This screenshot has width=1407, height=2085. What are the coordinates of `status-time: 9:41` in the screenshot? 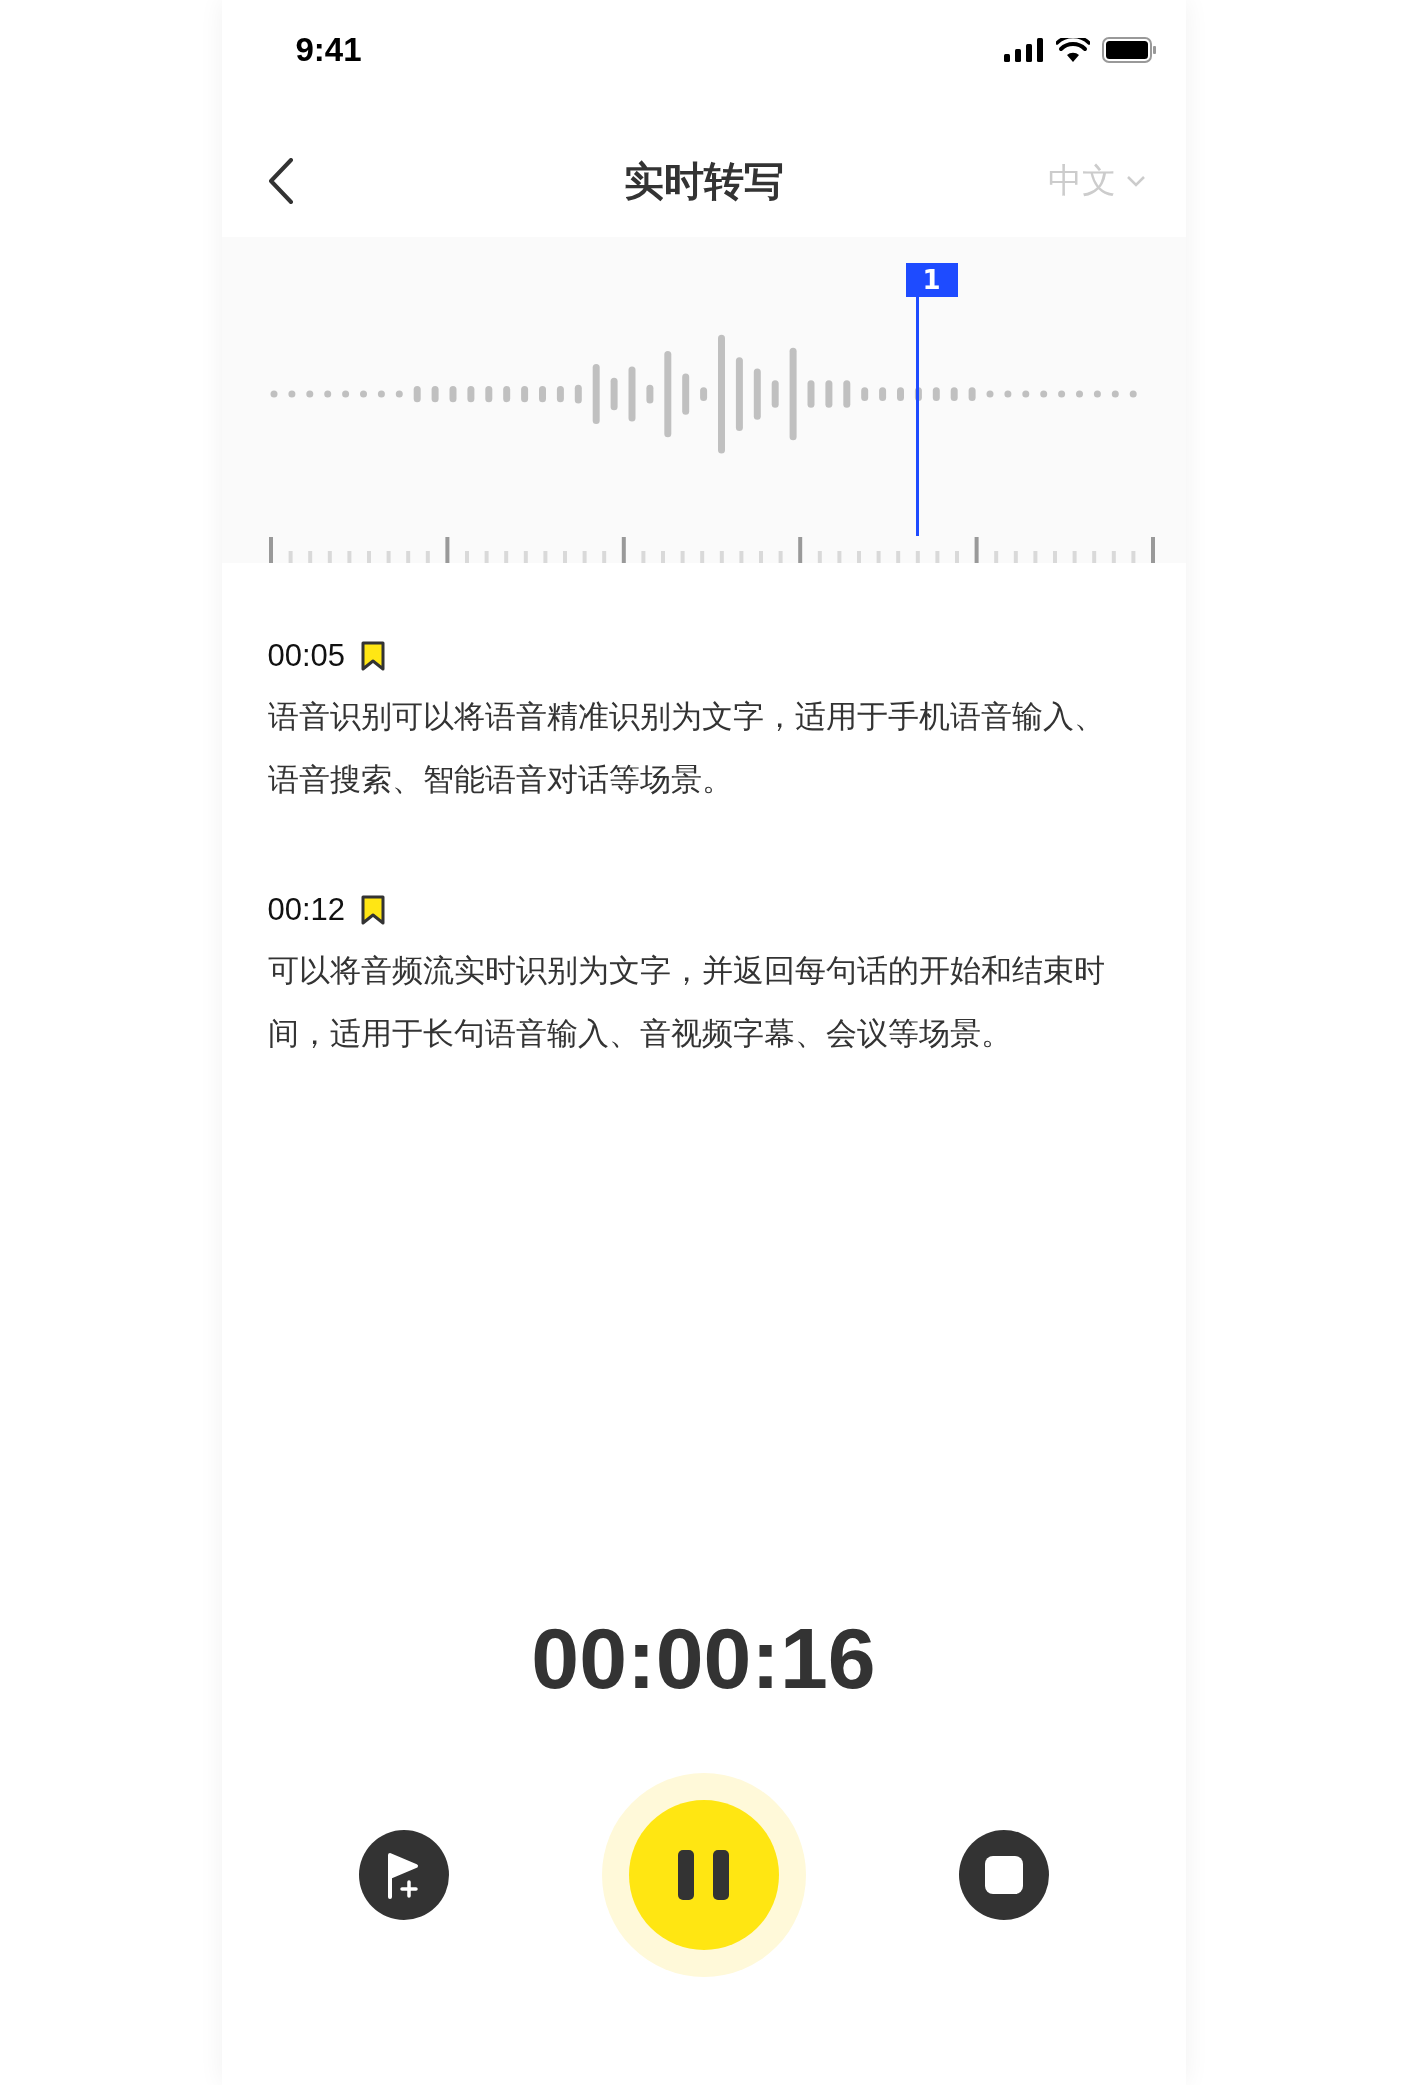 It's located at (328, 50).